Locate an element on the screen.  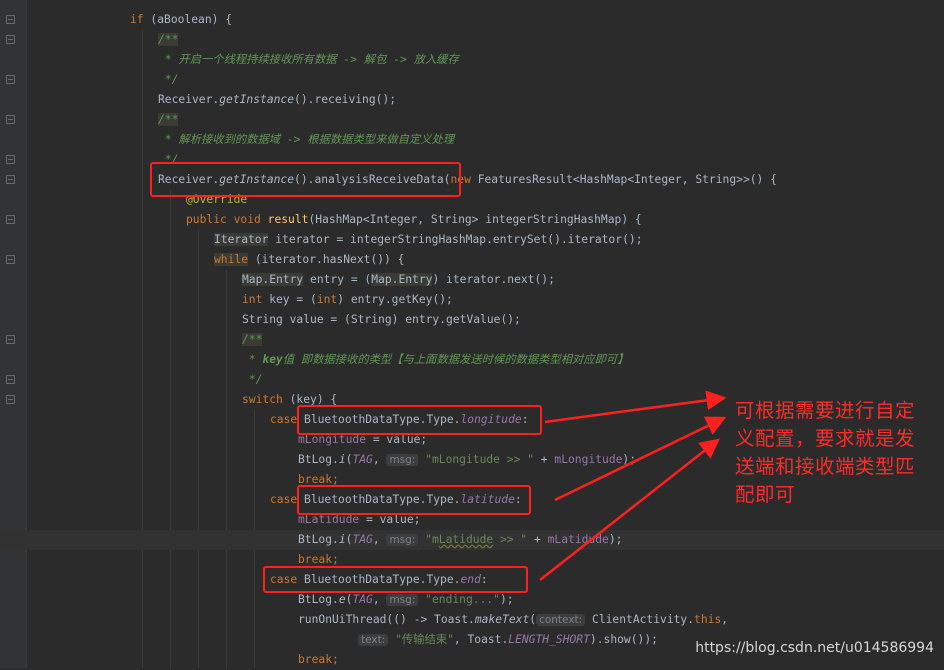
code-line: BtLog.e(TAG, msg: "ending..."); is located at coordinates (406, 599).